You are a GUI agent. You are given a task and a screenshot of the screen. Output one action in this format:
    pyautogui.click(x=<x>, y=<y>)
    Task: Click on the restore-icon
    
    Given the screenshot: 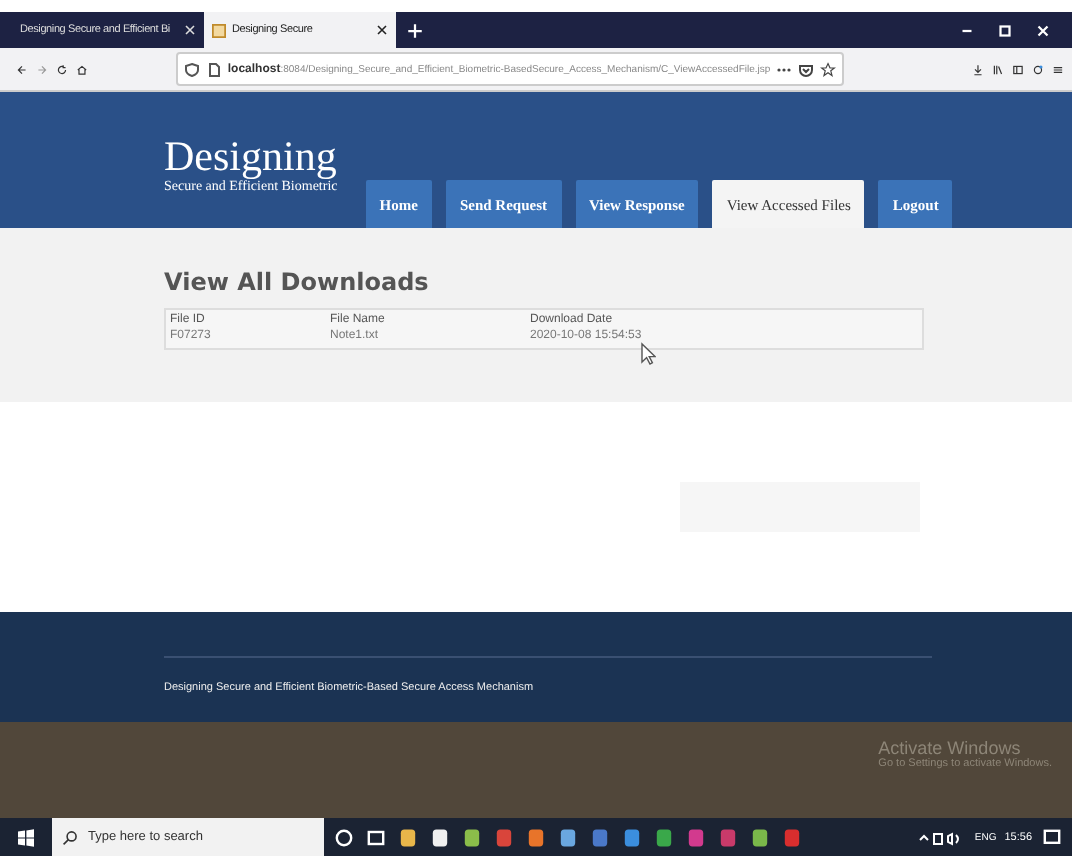 What is the action you would take?
    pyautogui.click(x=1005, y=30)
    